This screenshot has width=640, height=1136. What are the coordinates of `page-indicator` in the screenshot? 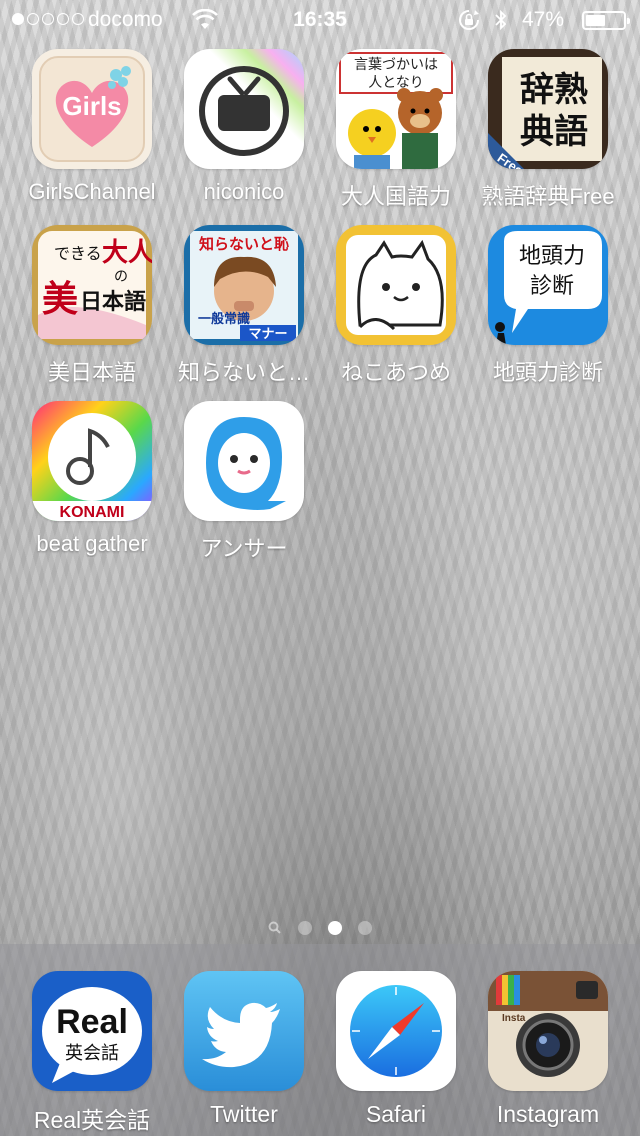 It's located at (320, 928).